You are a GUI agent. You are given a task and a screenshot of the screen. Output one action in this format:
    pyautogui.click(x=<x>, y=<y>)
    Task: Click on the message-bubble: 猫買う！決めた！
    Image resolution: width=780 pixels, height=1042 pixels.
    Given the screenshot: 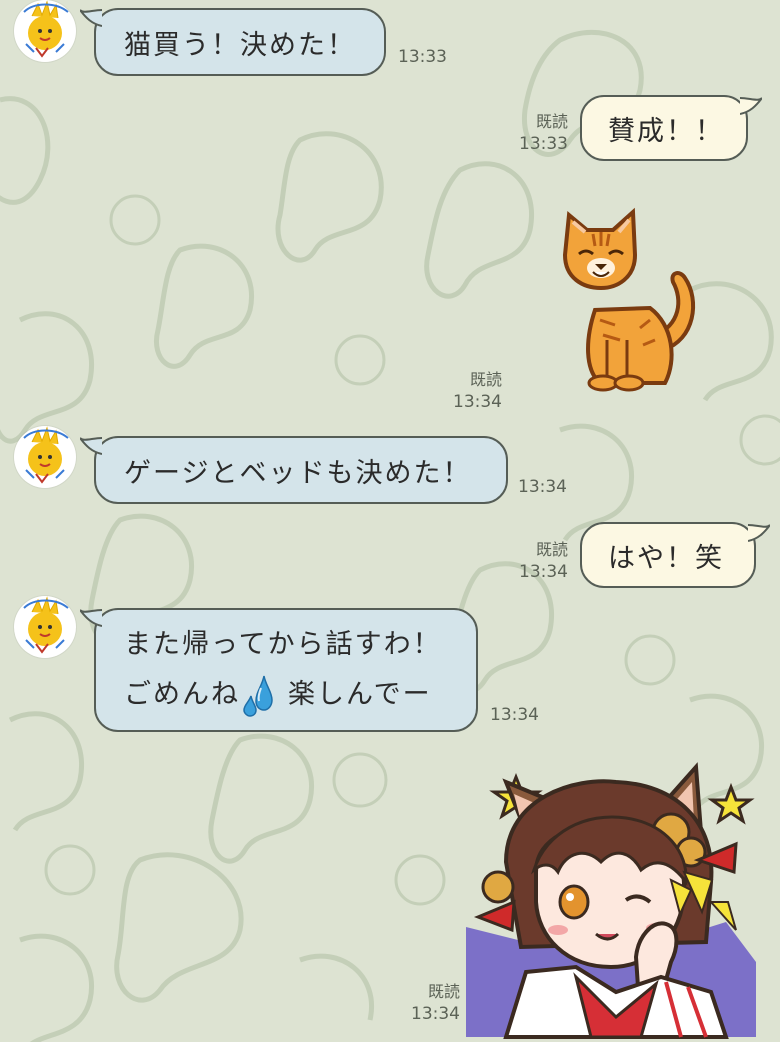 What is the action you would take?
    pyautogui.click(x=240, y=42)
    